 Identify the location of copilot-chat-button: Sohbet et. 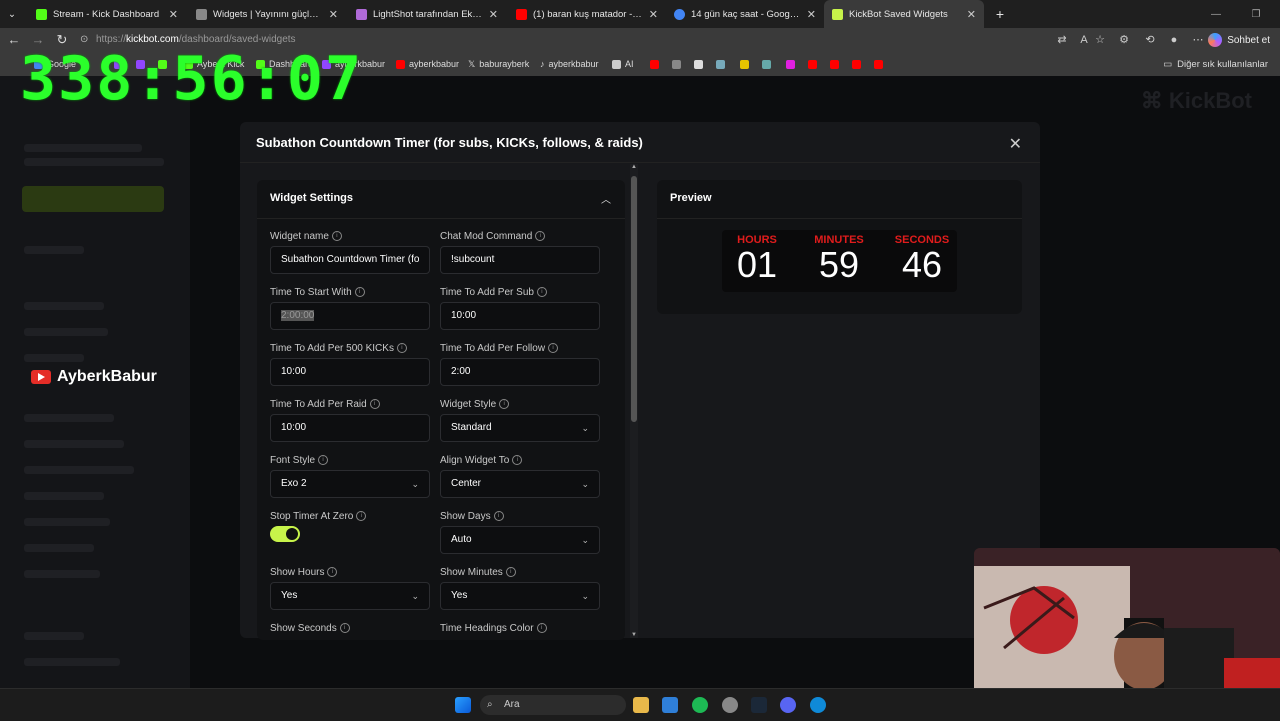
(1239, 40).